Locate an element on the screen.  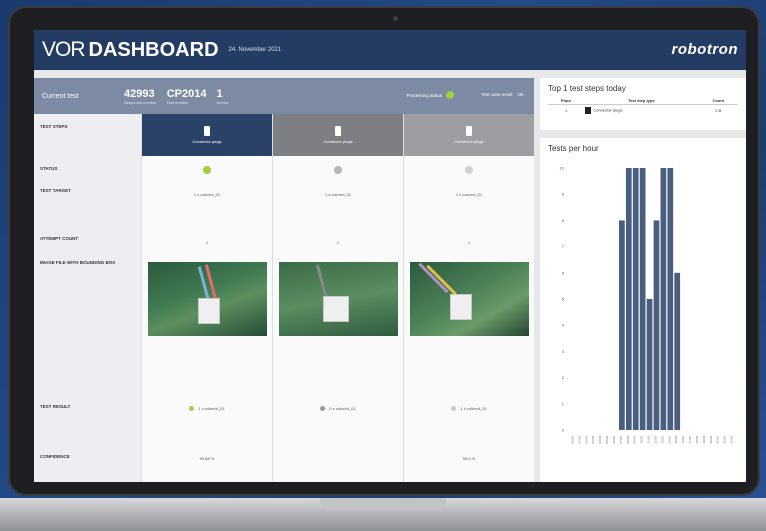
x-tick-label: 17:00 is located at coordinates (690, 440).